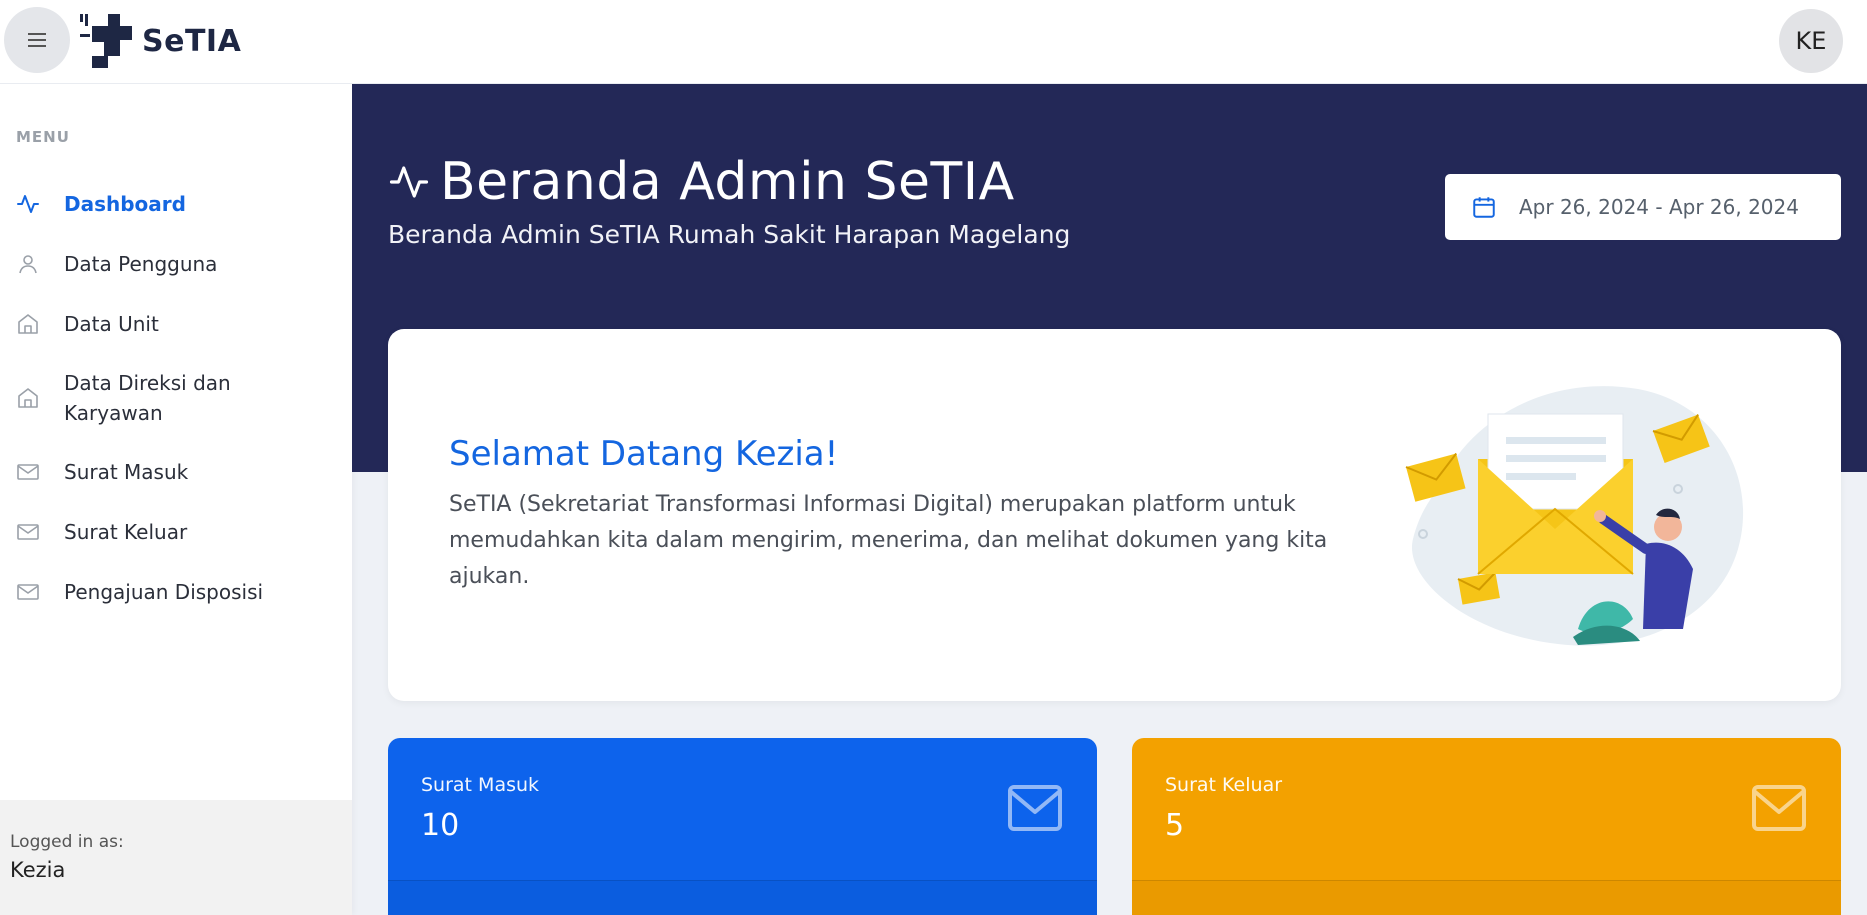  I want to click on brand-name: SeTIA, so click(192, 41).